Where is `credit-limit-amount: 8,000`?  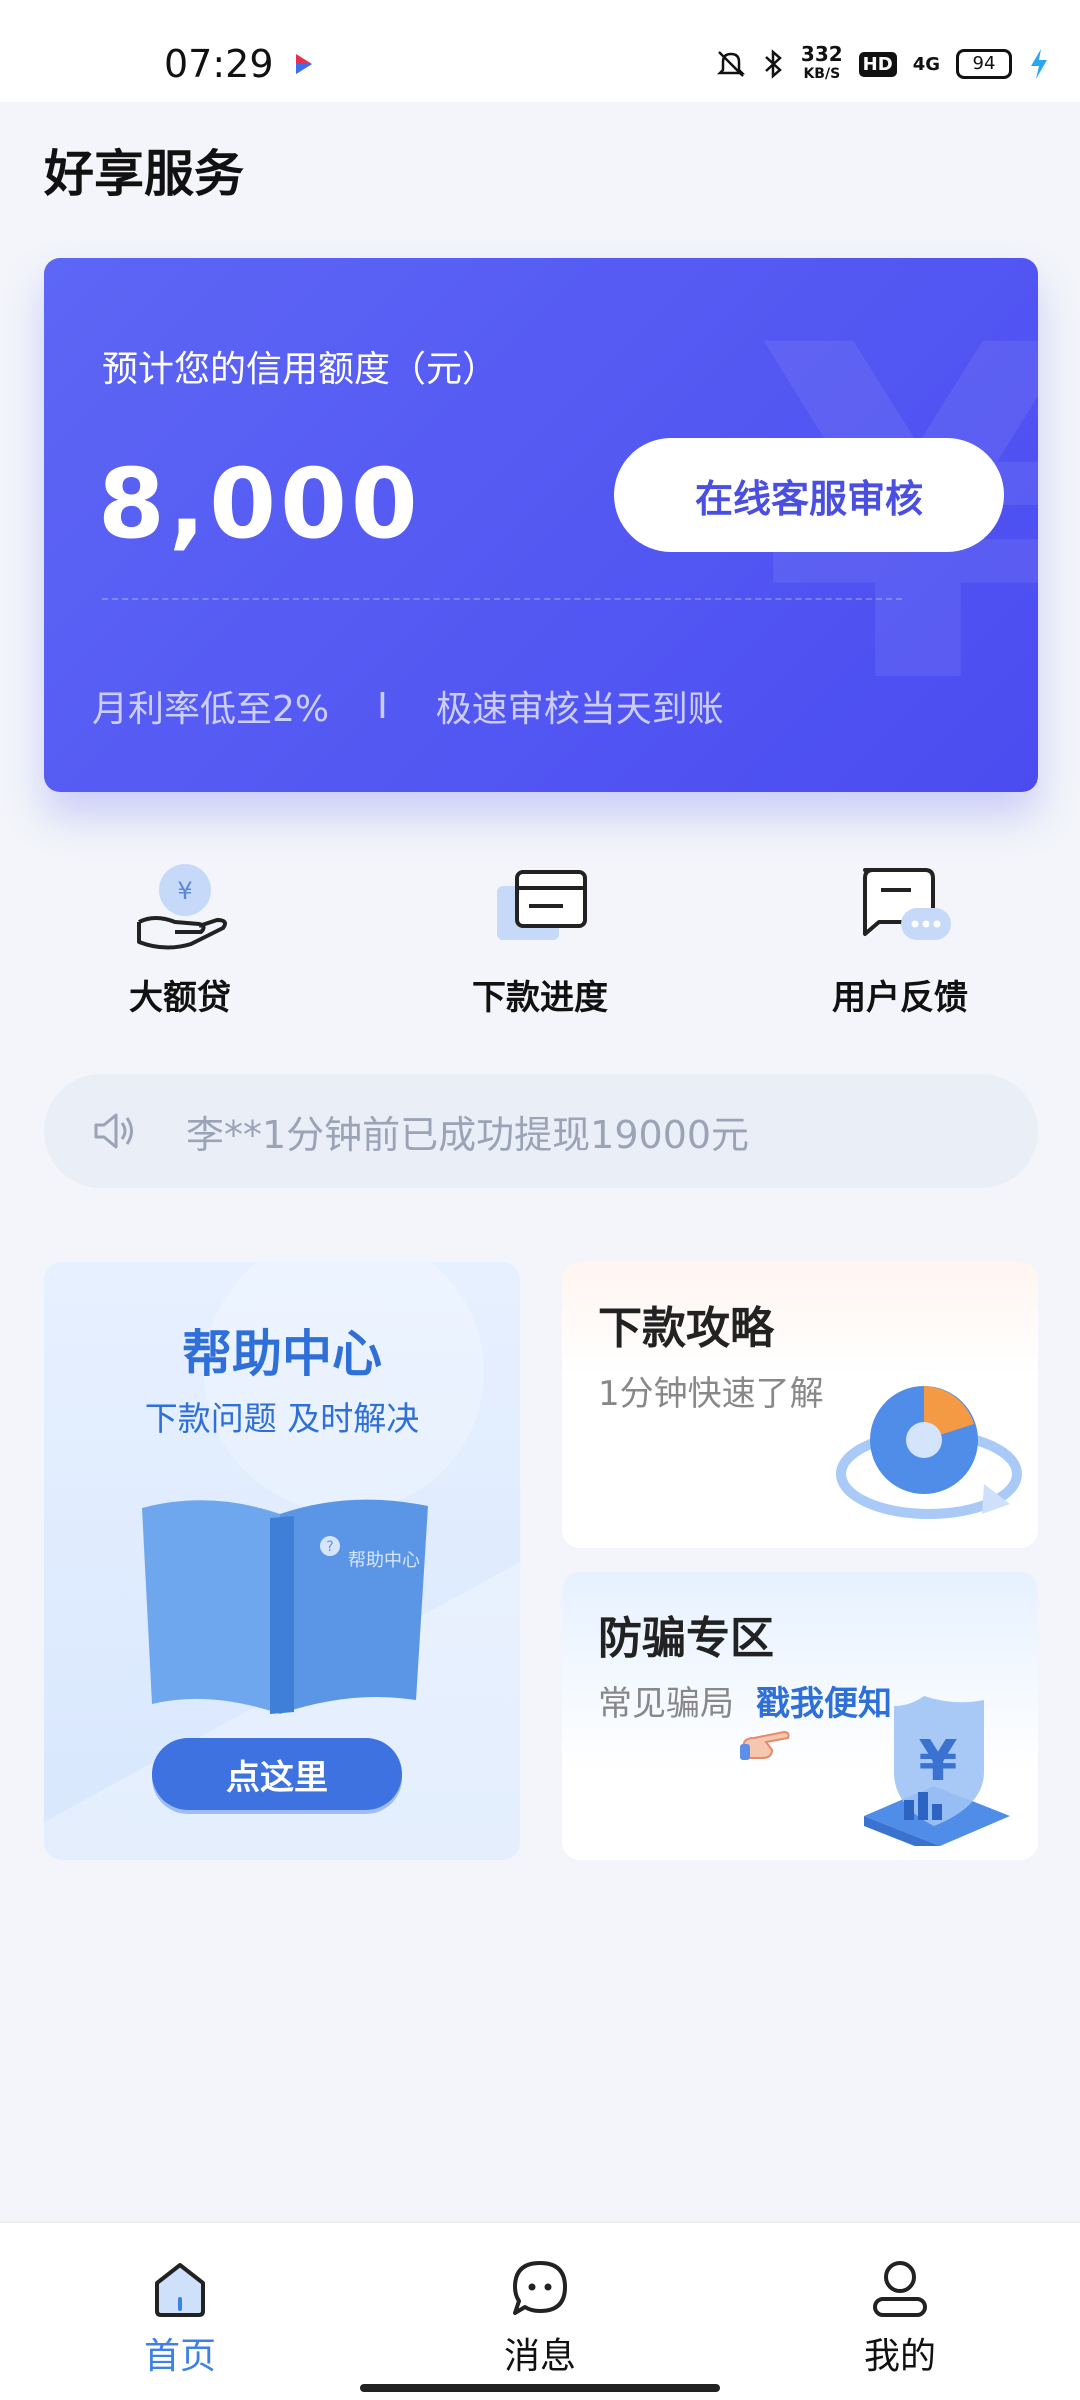 credit-limit-amount: 8,000 is located at coordinates (260, 504).